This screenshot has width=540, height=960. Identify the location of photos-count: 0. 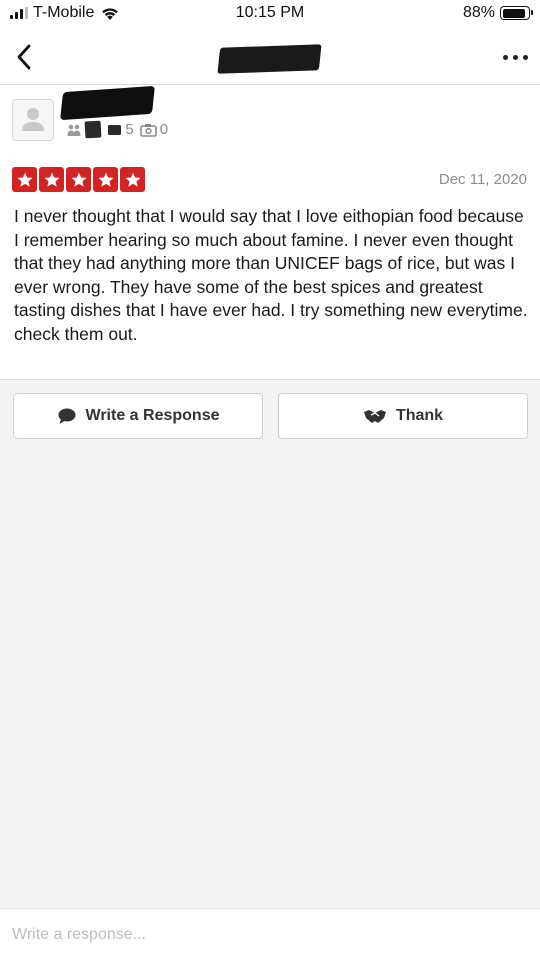
(164, 129).